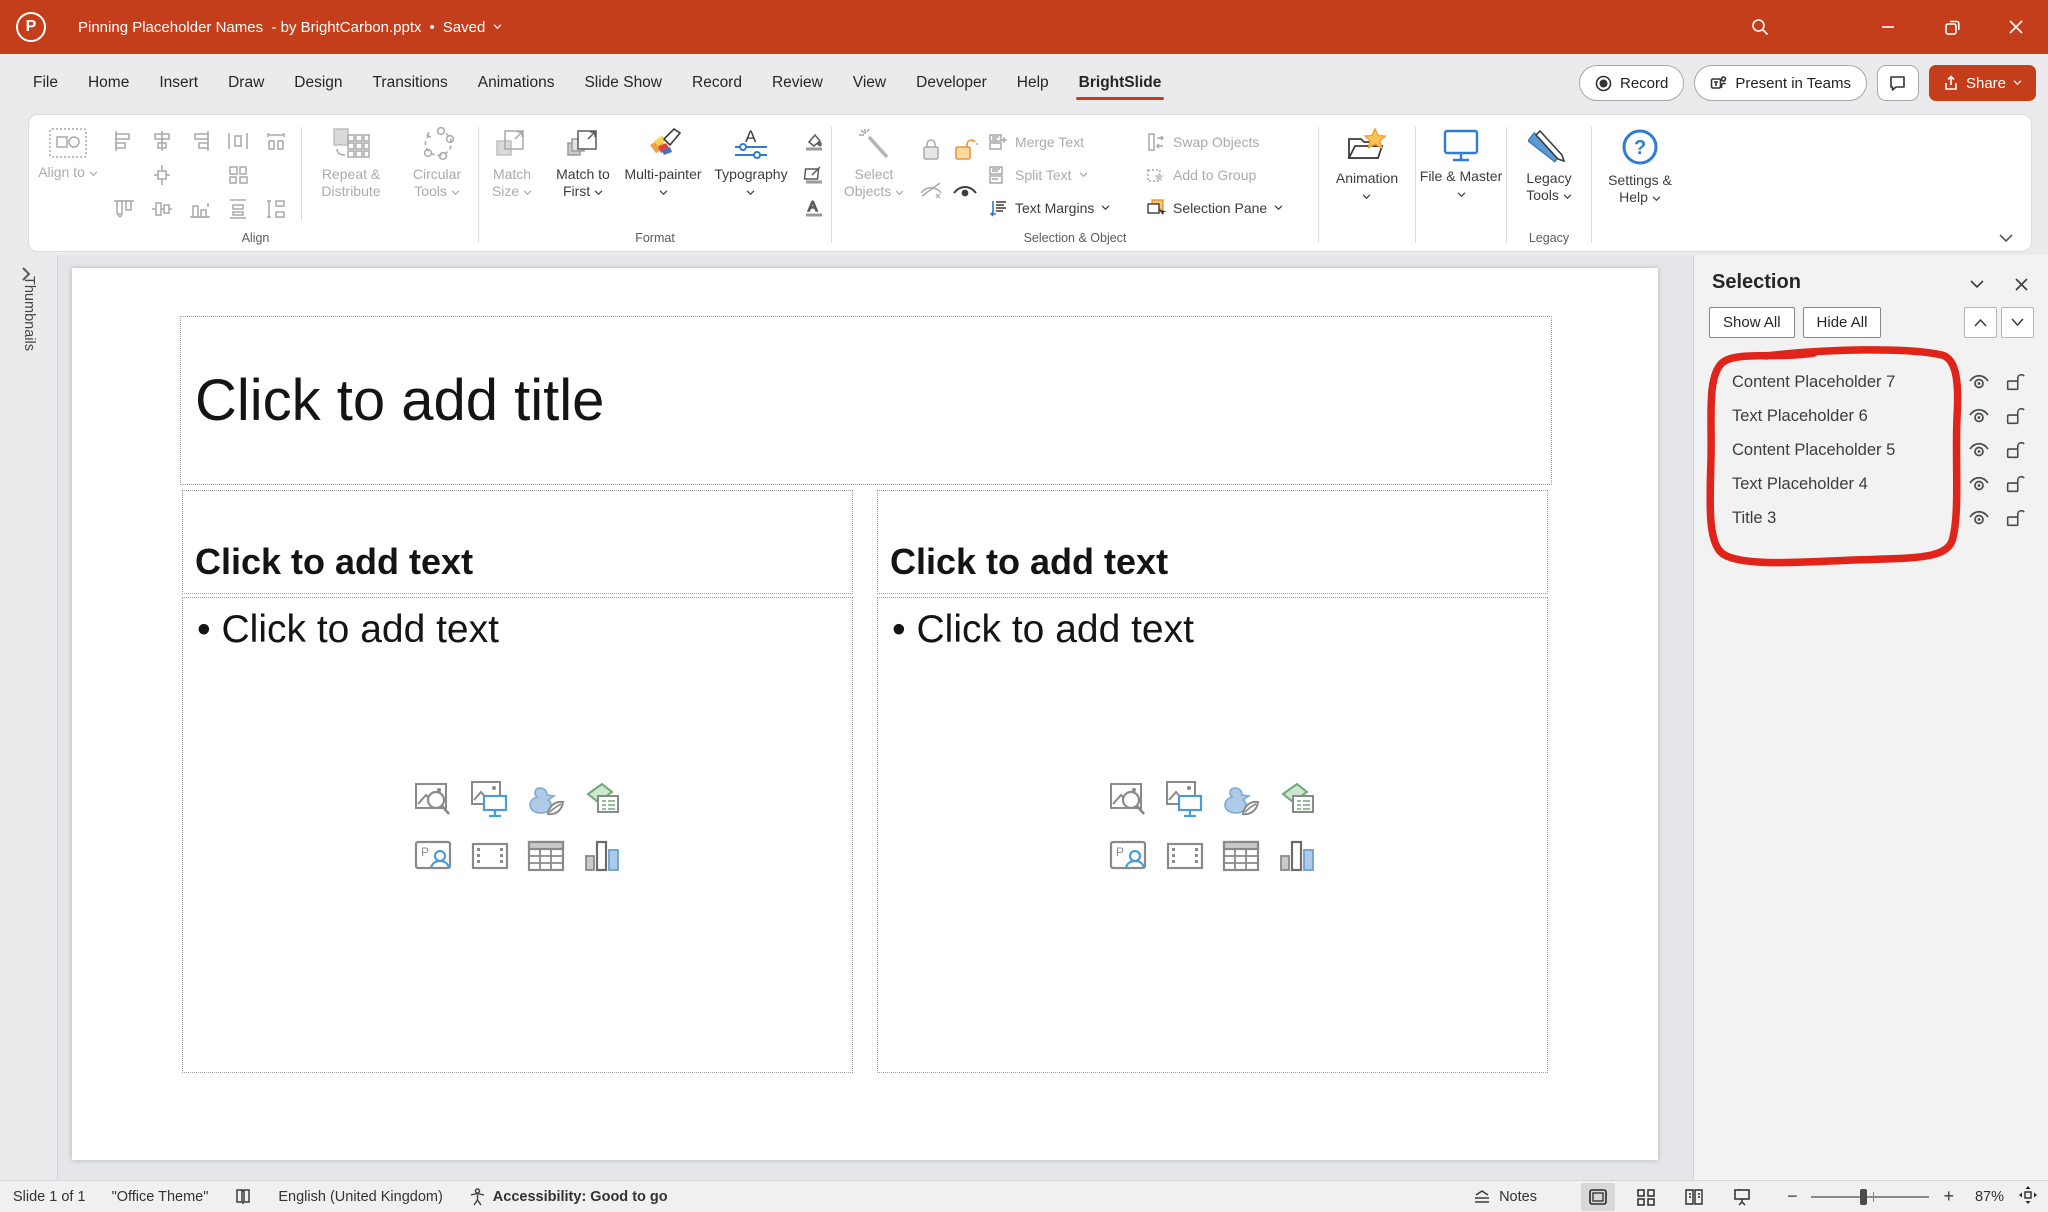  Describe the element at coordinates (1792, 1196) in the screenshot. I see `zoom-out-button: −` at that location.